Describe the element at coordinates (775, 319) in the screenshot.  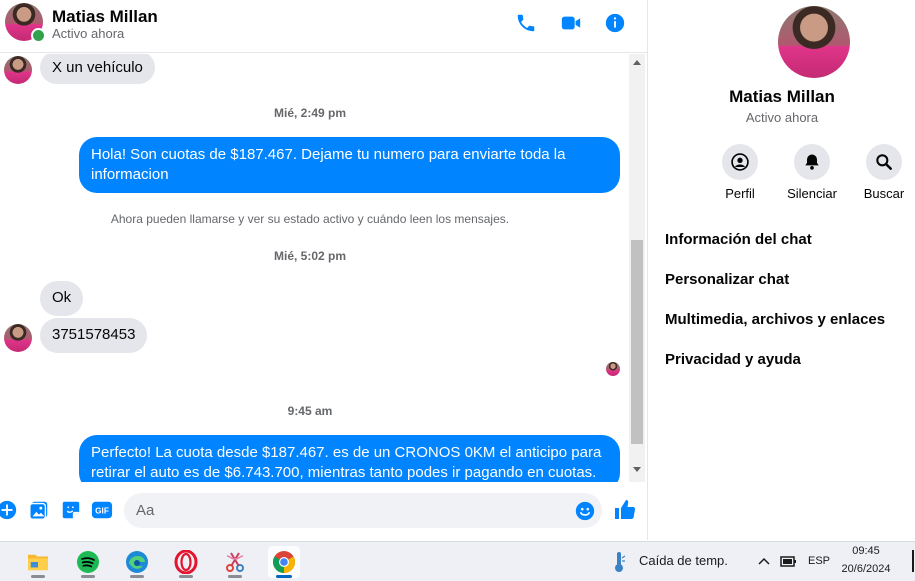
I see `menu-item-media-files-links: Multimedia, archivos y enlaces` at that location.